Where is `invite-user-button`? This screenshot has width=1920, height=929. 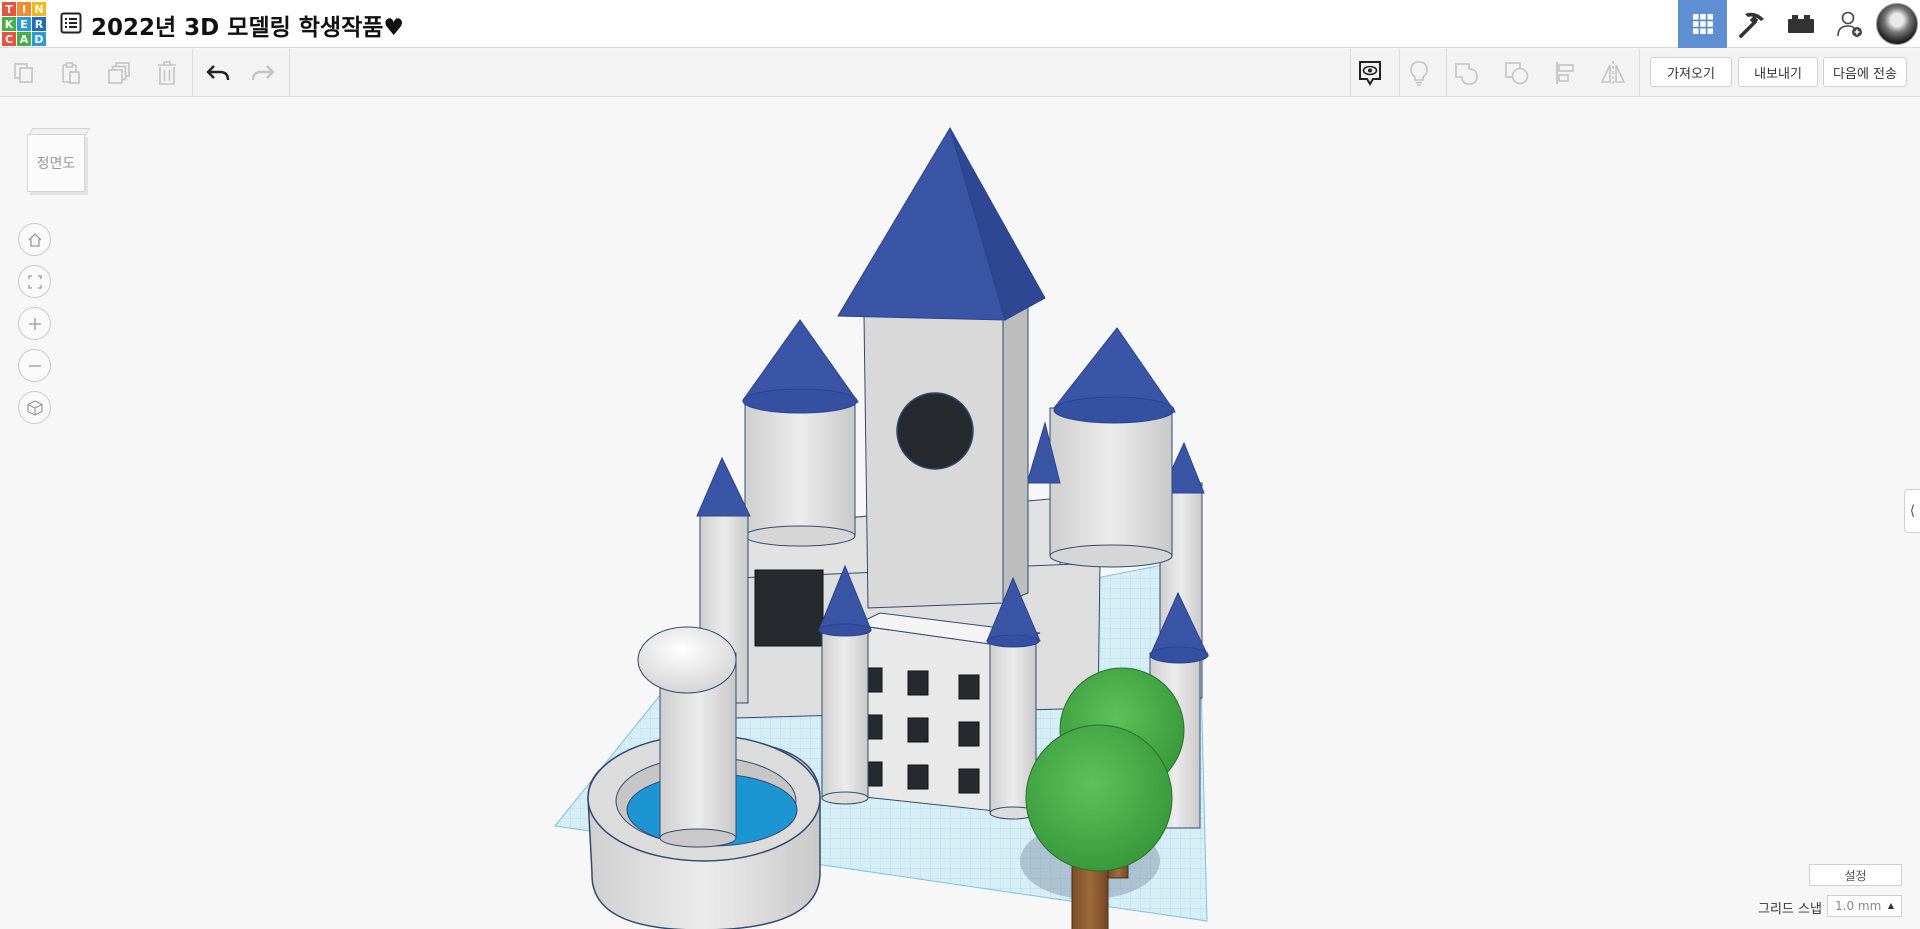 invite-user-button is located at coordinates (1849, 24).